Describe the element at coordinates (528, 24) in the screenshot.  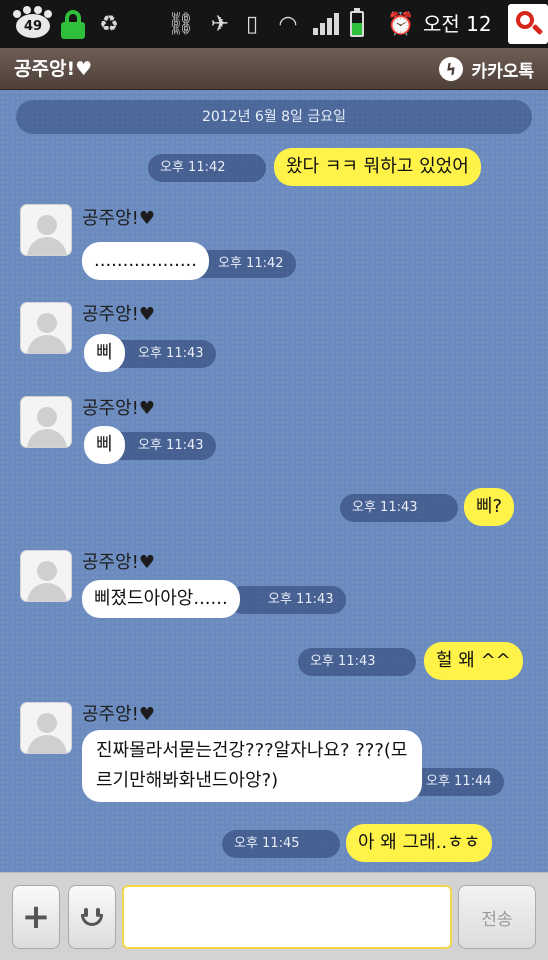
I see `search-icon` at that location.